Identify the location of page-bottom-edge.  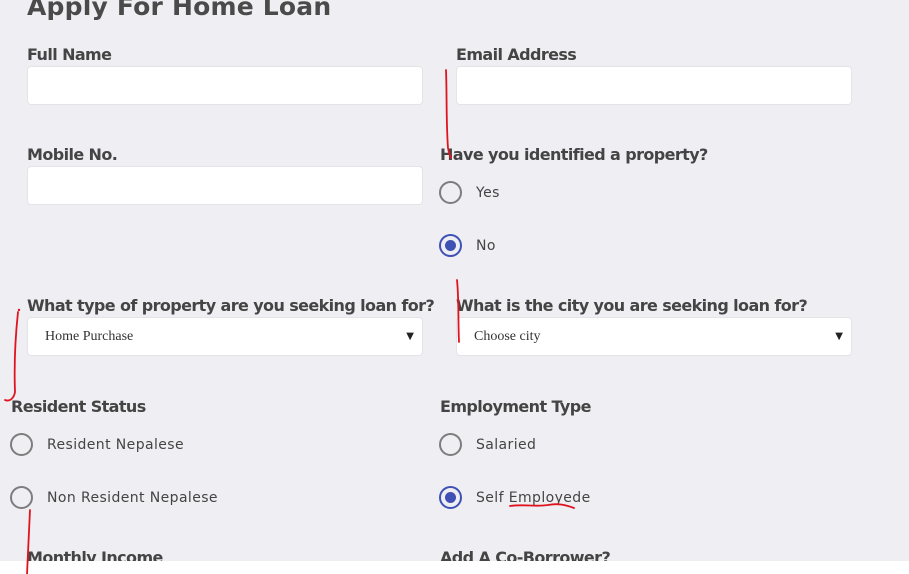
(454, 567).